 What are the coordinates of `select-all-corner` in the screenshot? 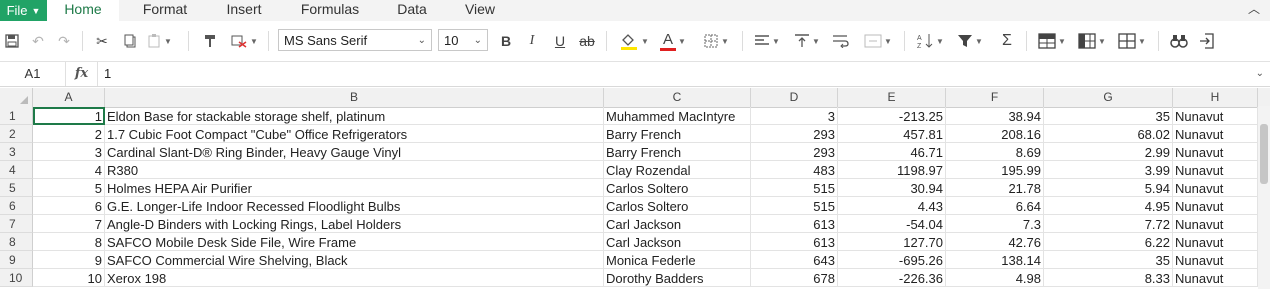 It's located at (16, 97).